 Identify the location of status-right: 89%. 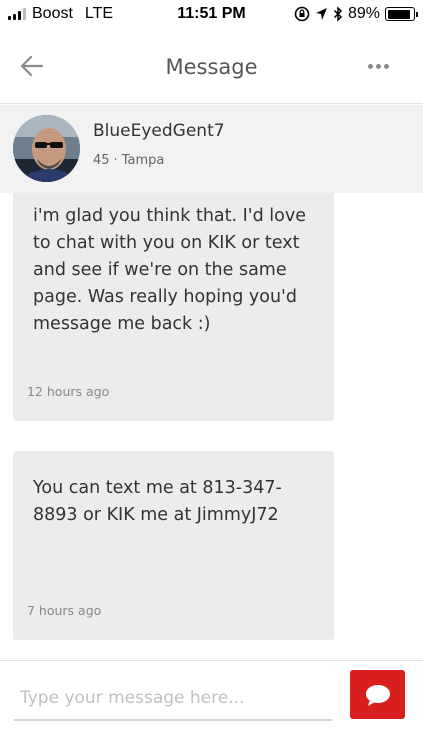
(356, 14).